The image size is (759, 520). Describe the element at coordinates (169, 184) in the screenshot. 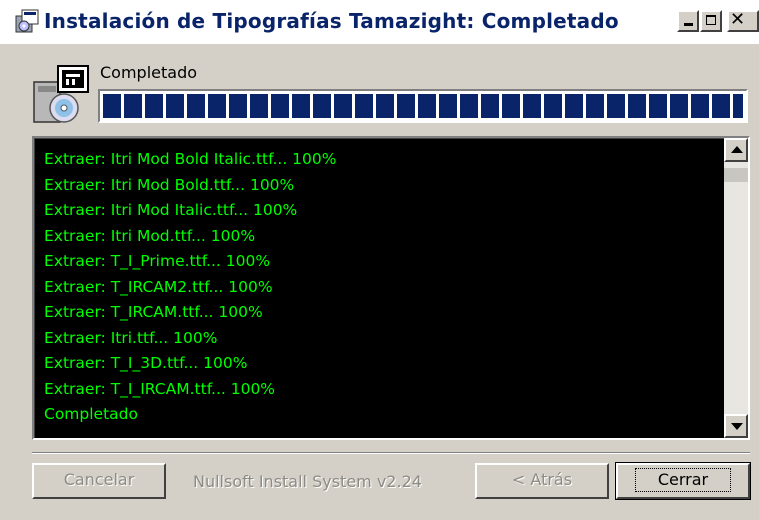

I see `log-line: Extraer: Itri Mod Bold.ttf... 100%` at that location.